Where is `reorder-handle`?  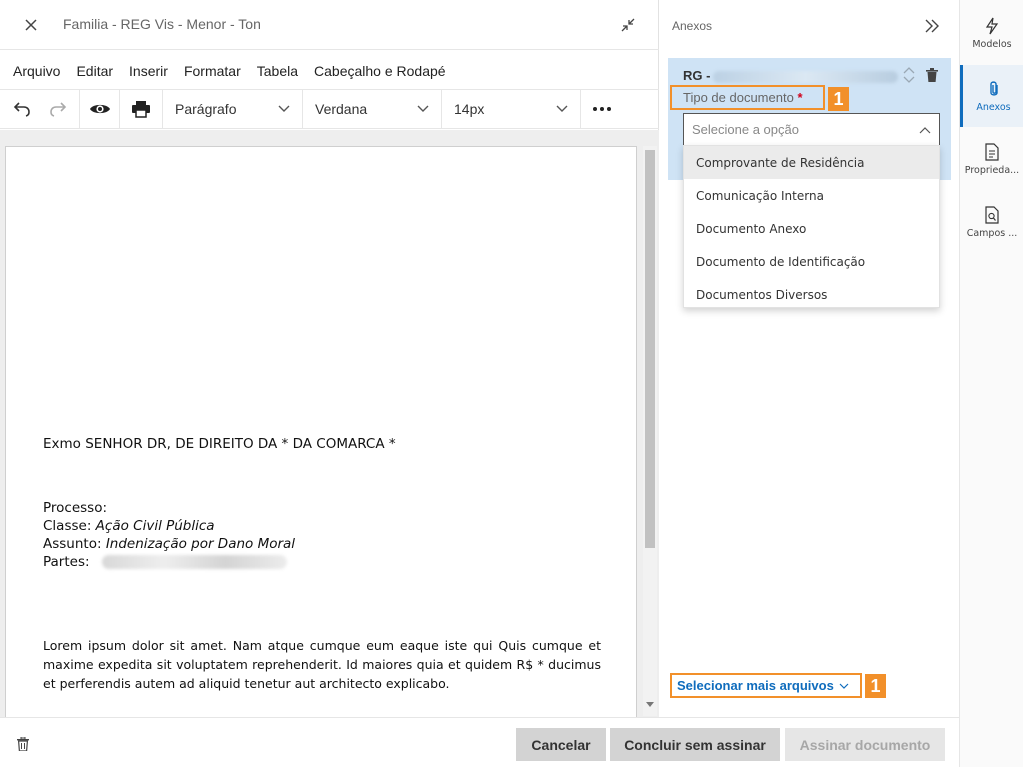
reorder-handle is located at coordinates (909, 75).